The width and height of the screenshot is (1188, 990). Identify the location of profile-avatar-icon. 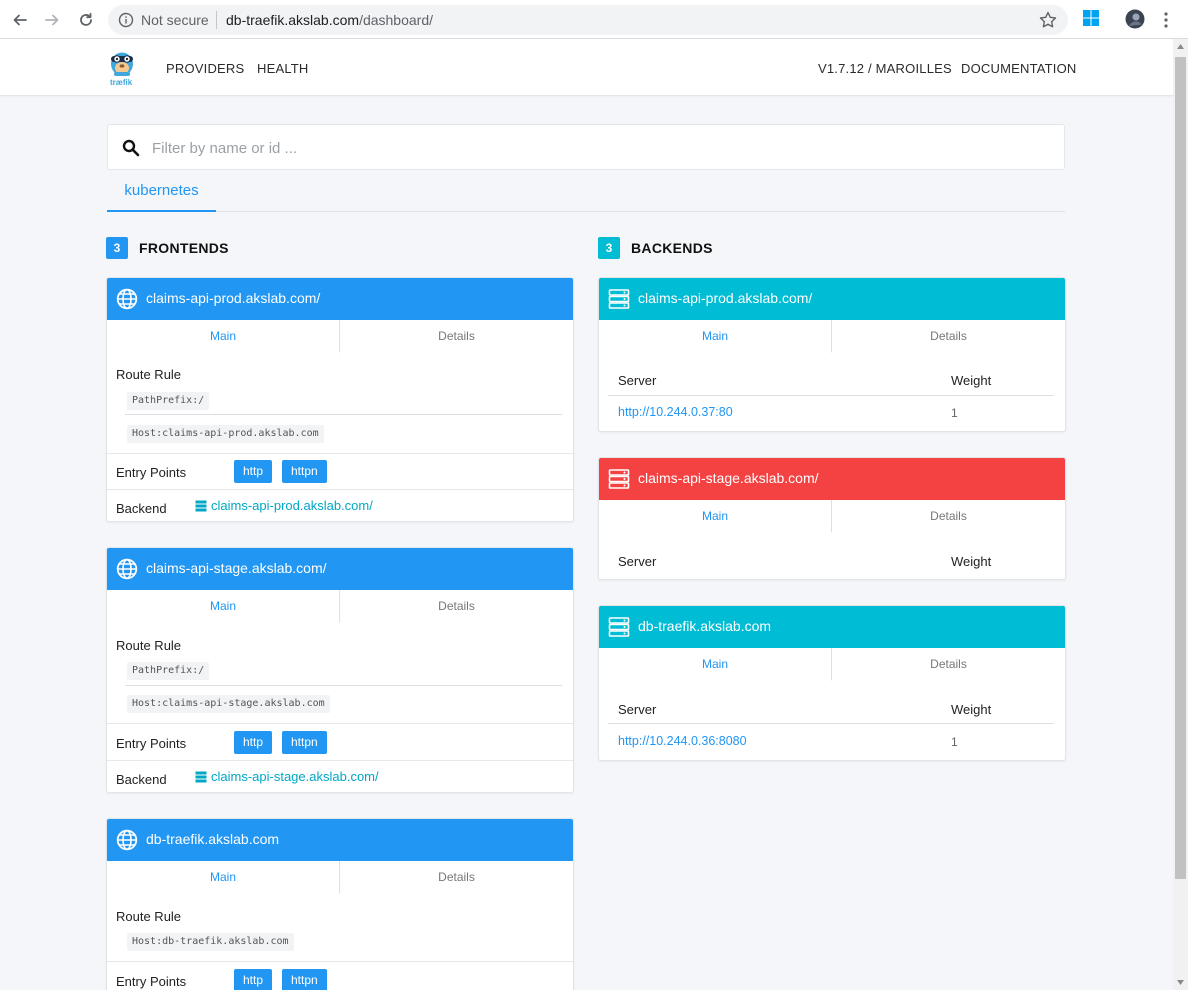
(1135, 20).